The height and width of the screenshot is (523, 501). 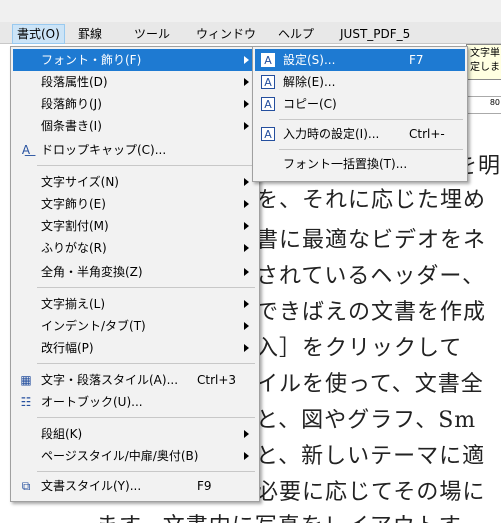 What do you see at coordinates (375, 34) in the screenshot?
I see `menu-just-pdf: JUST_PDF_5` at bounding box center [375, 34].